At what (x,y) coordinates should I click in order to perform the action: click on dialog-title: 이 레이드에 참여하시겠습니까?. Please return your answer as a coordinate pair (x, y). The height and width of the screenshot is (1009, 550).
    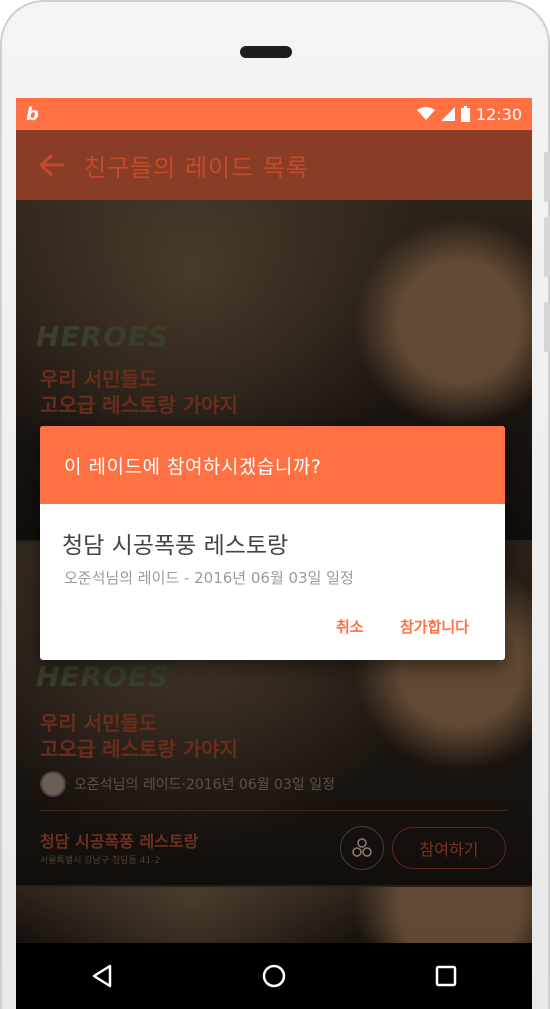
    Looking at the image, I should click on (272, 465).